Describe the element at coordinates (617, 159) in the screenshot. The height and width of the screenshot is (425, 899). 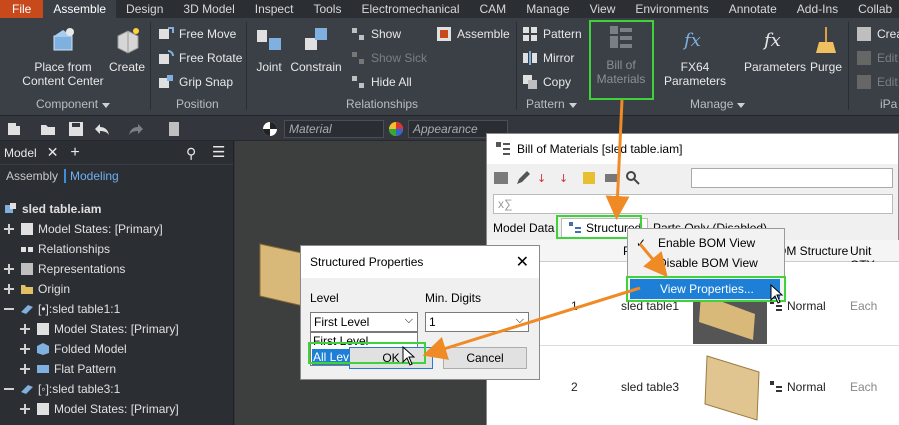
I see `arrow-bom-to-structured` at that location.